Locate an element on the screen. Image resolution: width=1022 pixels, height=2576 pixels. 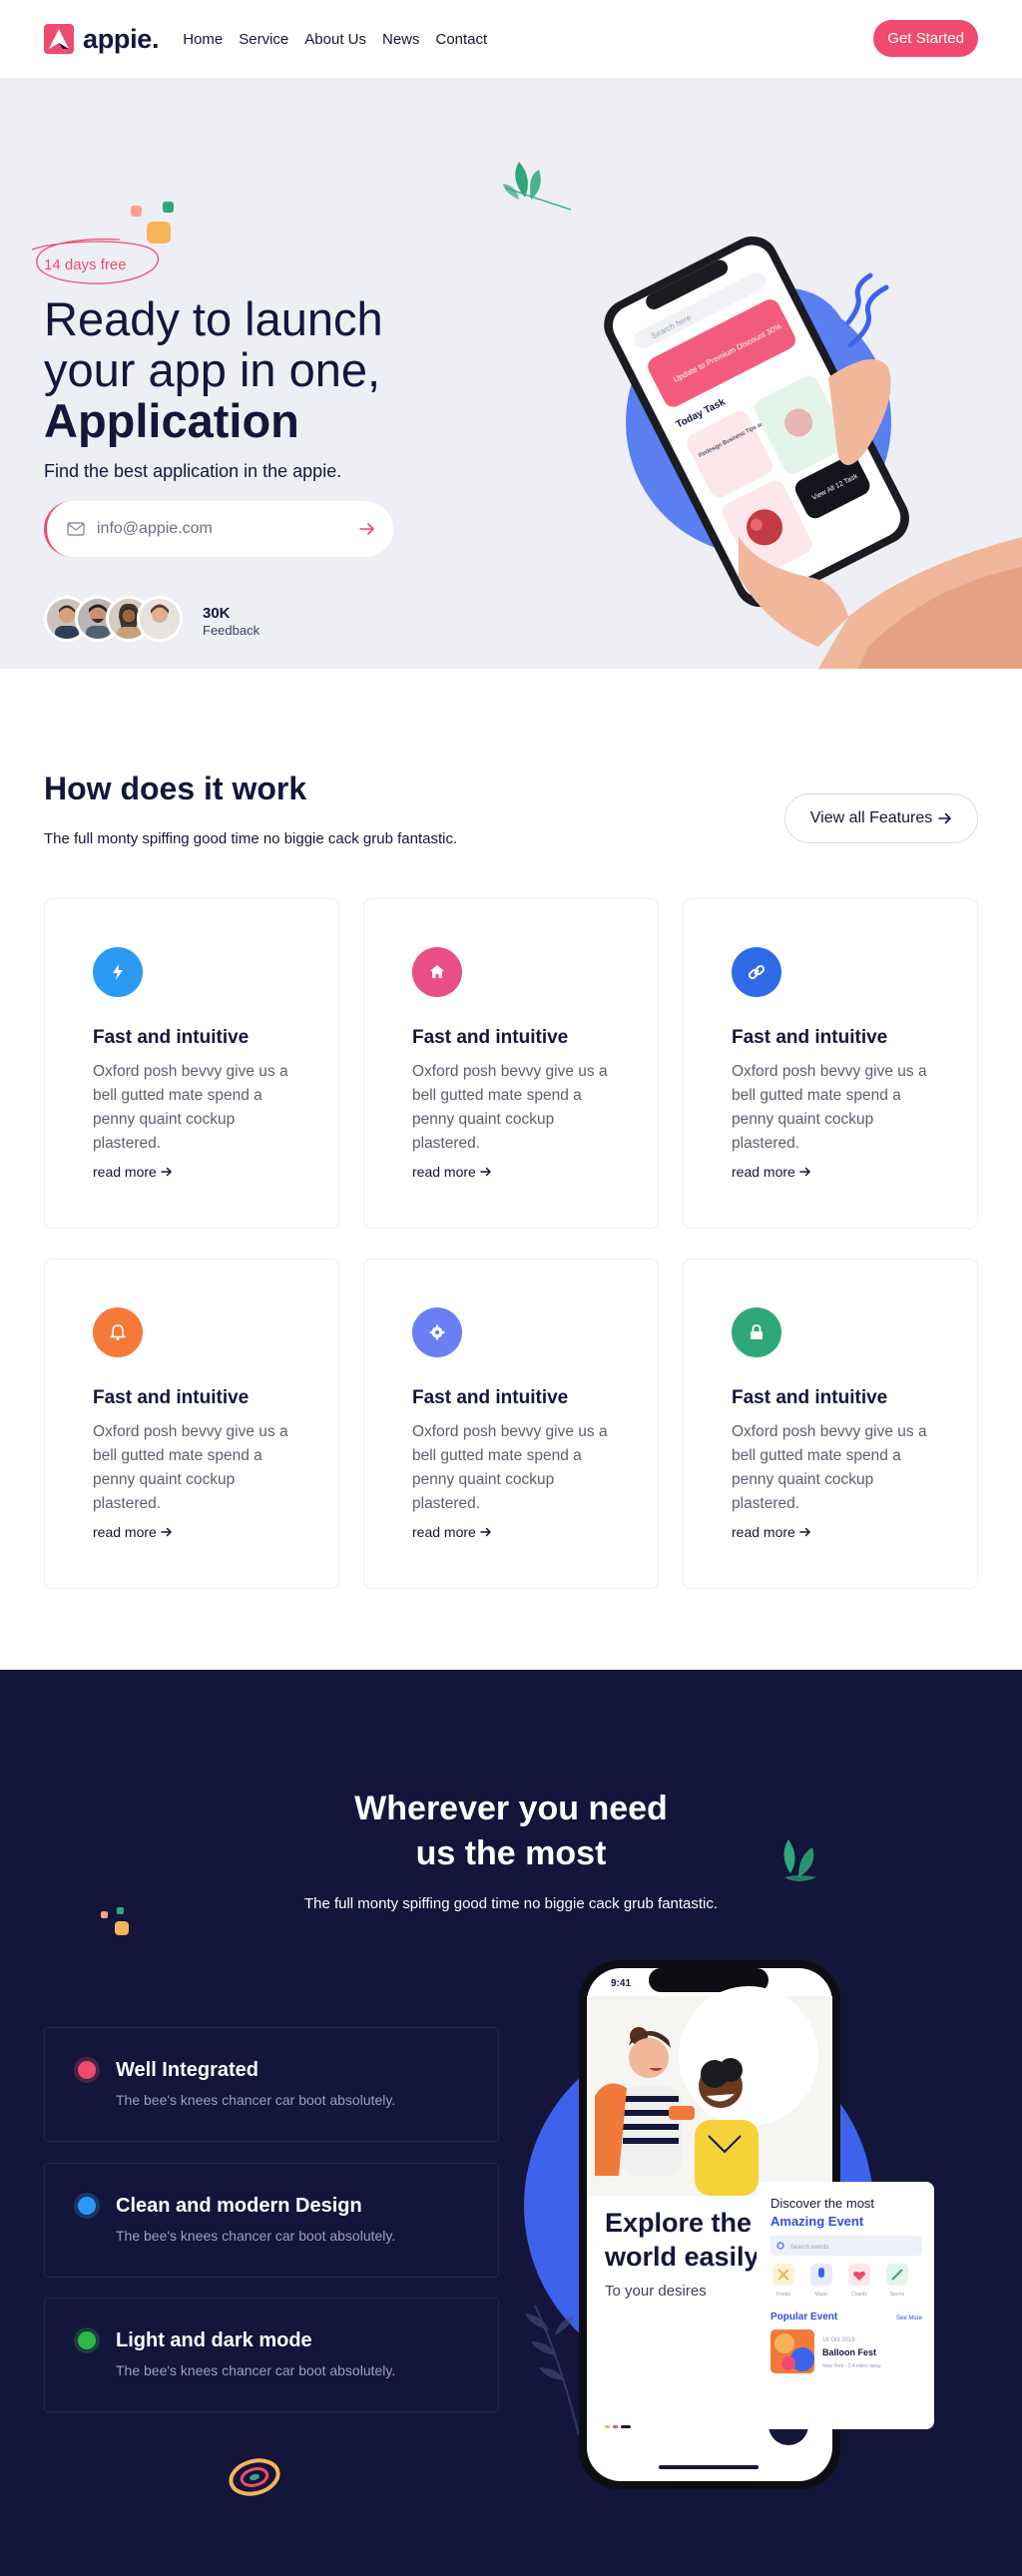
dark-section-title: Wherever you need us the most is located at coordinates (511, 1832).